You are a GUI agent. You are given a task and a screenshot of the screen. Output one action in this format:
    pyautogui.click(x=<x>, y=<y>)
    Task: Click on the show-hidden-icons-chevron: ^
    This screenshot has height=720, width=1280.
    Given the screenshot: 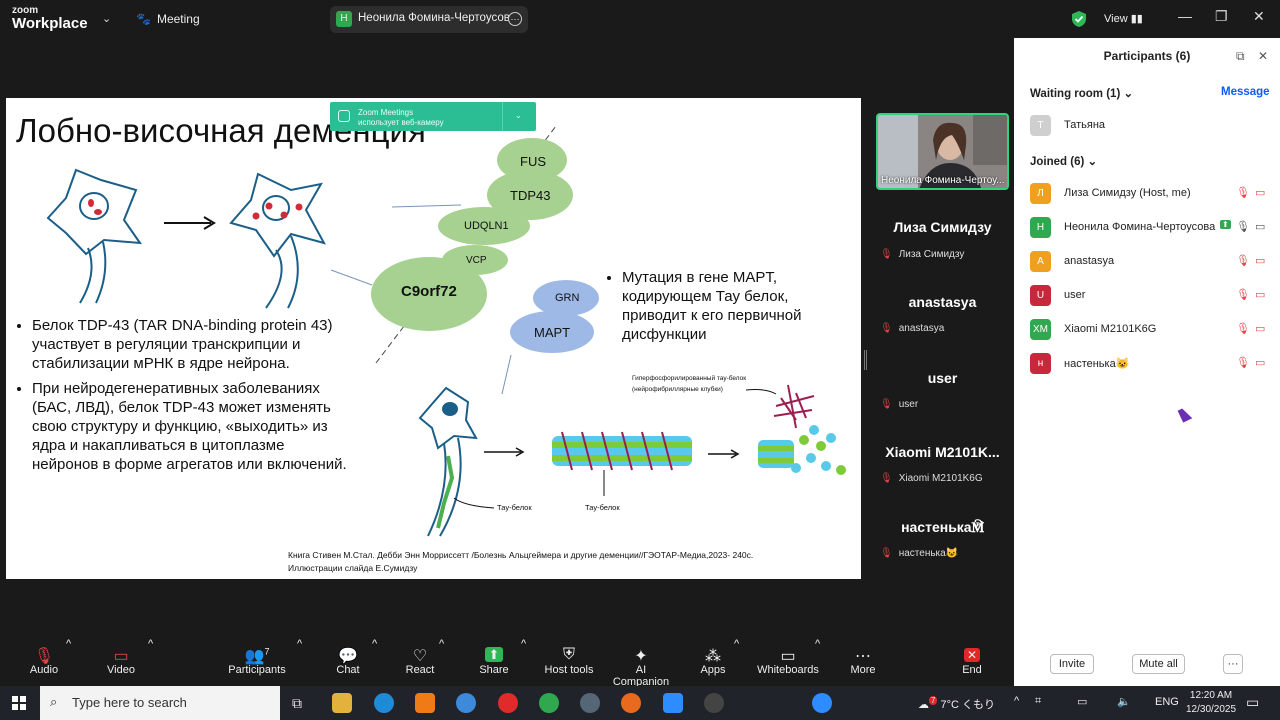 What is the action you would take?
    pyautogui.click(x=1016, y=701)
    